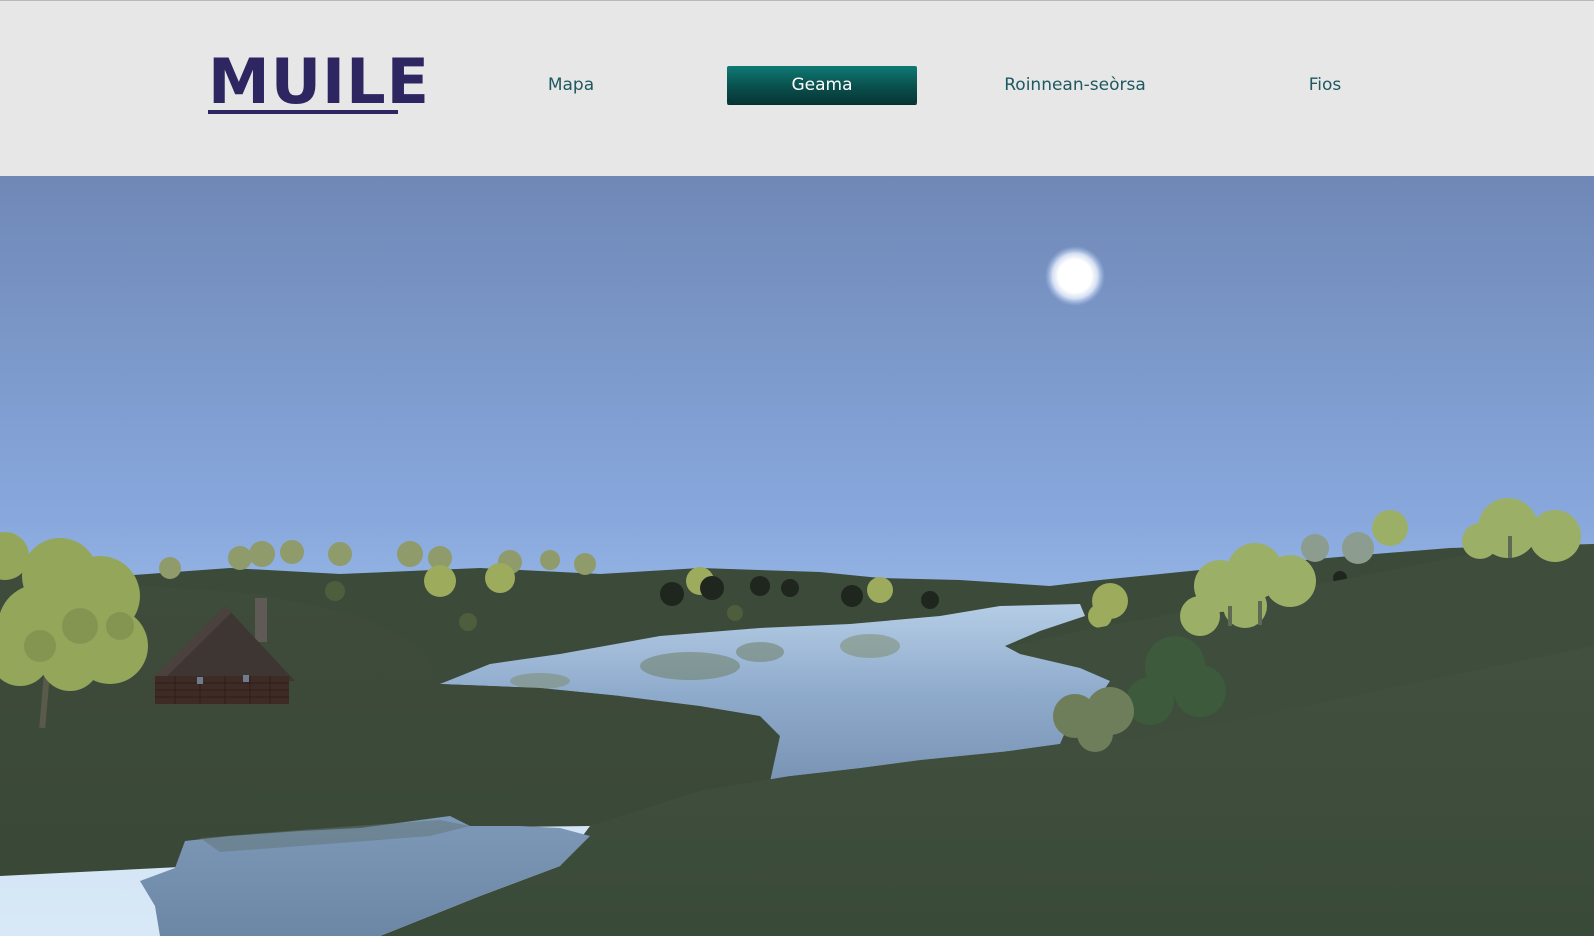 The image size is (1594, 936). I want to click on logo-underline, so click(303, 112).